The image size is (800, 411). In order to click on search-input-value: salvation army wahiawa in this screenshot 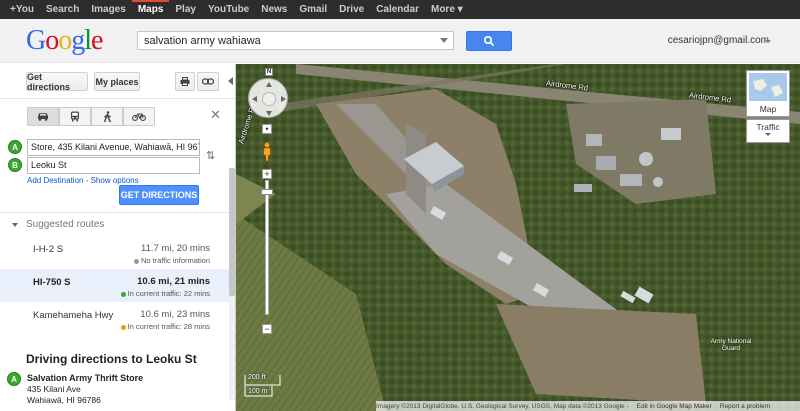, I will do `click(202, 40)`.